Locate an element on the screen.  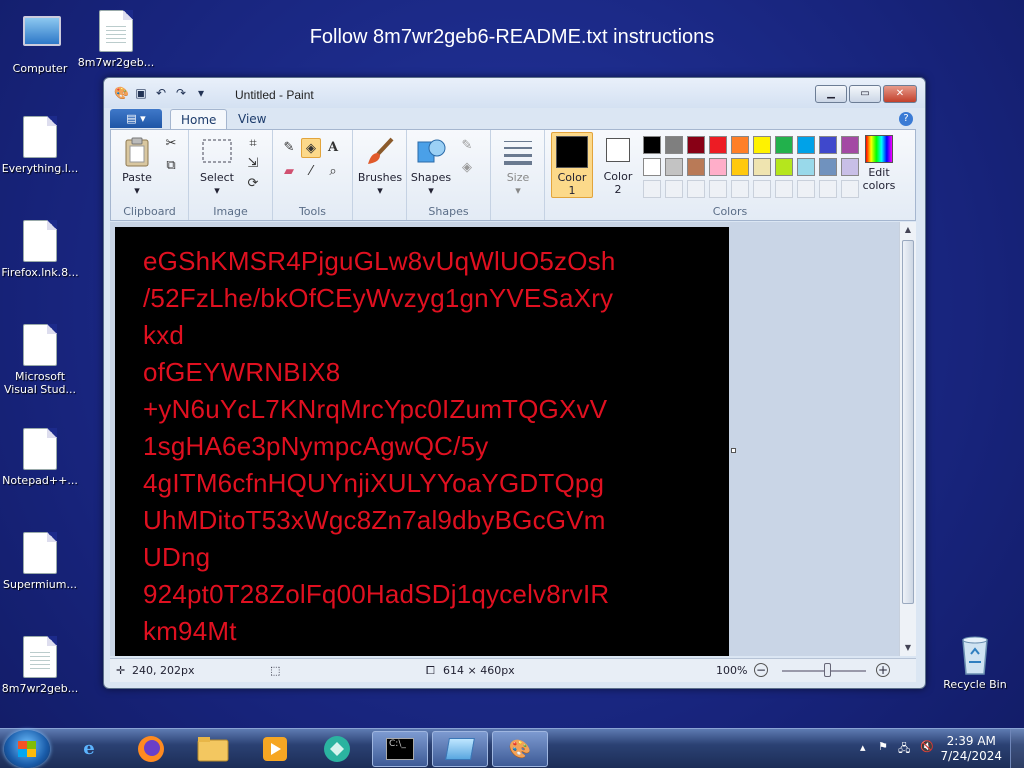
canvas-resize-handle-right is located at coordinates (733, 450).